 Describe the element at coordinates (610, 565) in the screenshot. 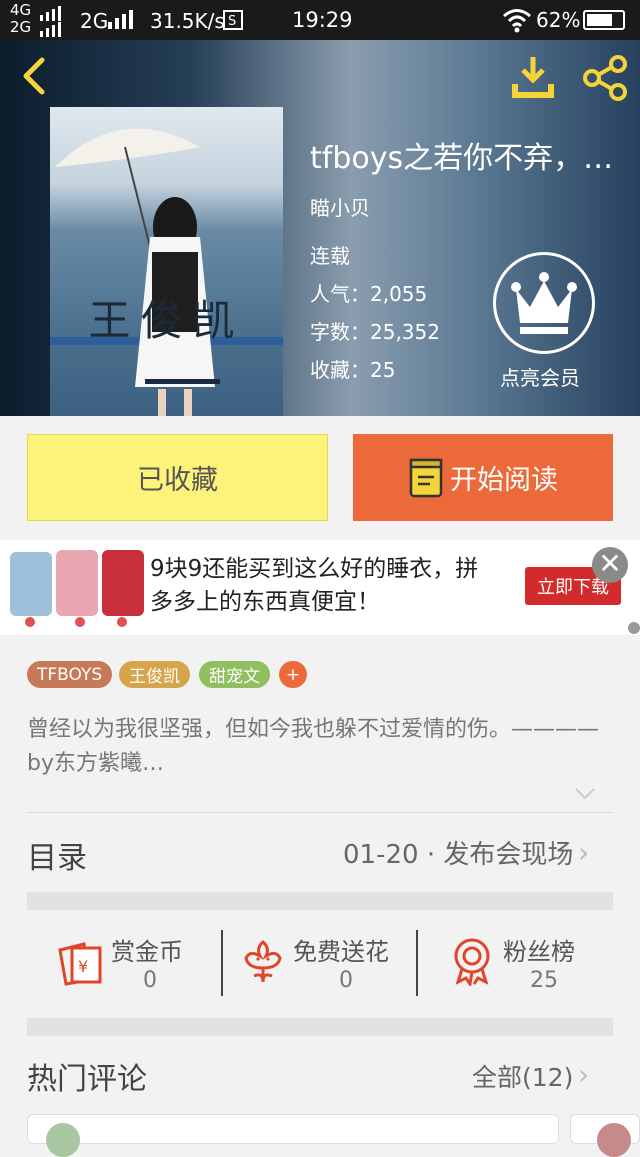

I see `ad-close-button: ✕` at that location.